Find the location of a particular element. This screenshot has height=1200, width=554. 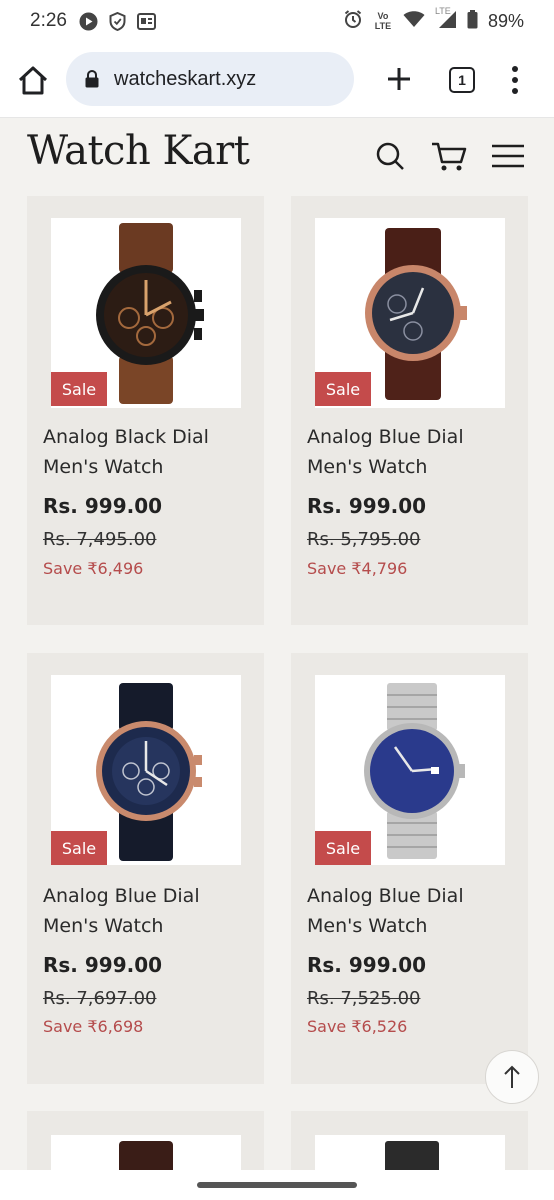

volte-icon: Vo LTE is located at coordinates (383, 21).